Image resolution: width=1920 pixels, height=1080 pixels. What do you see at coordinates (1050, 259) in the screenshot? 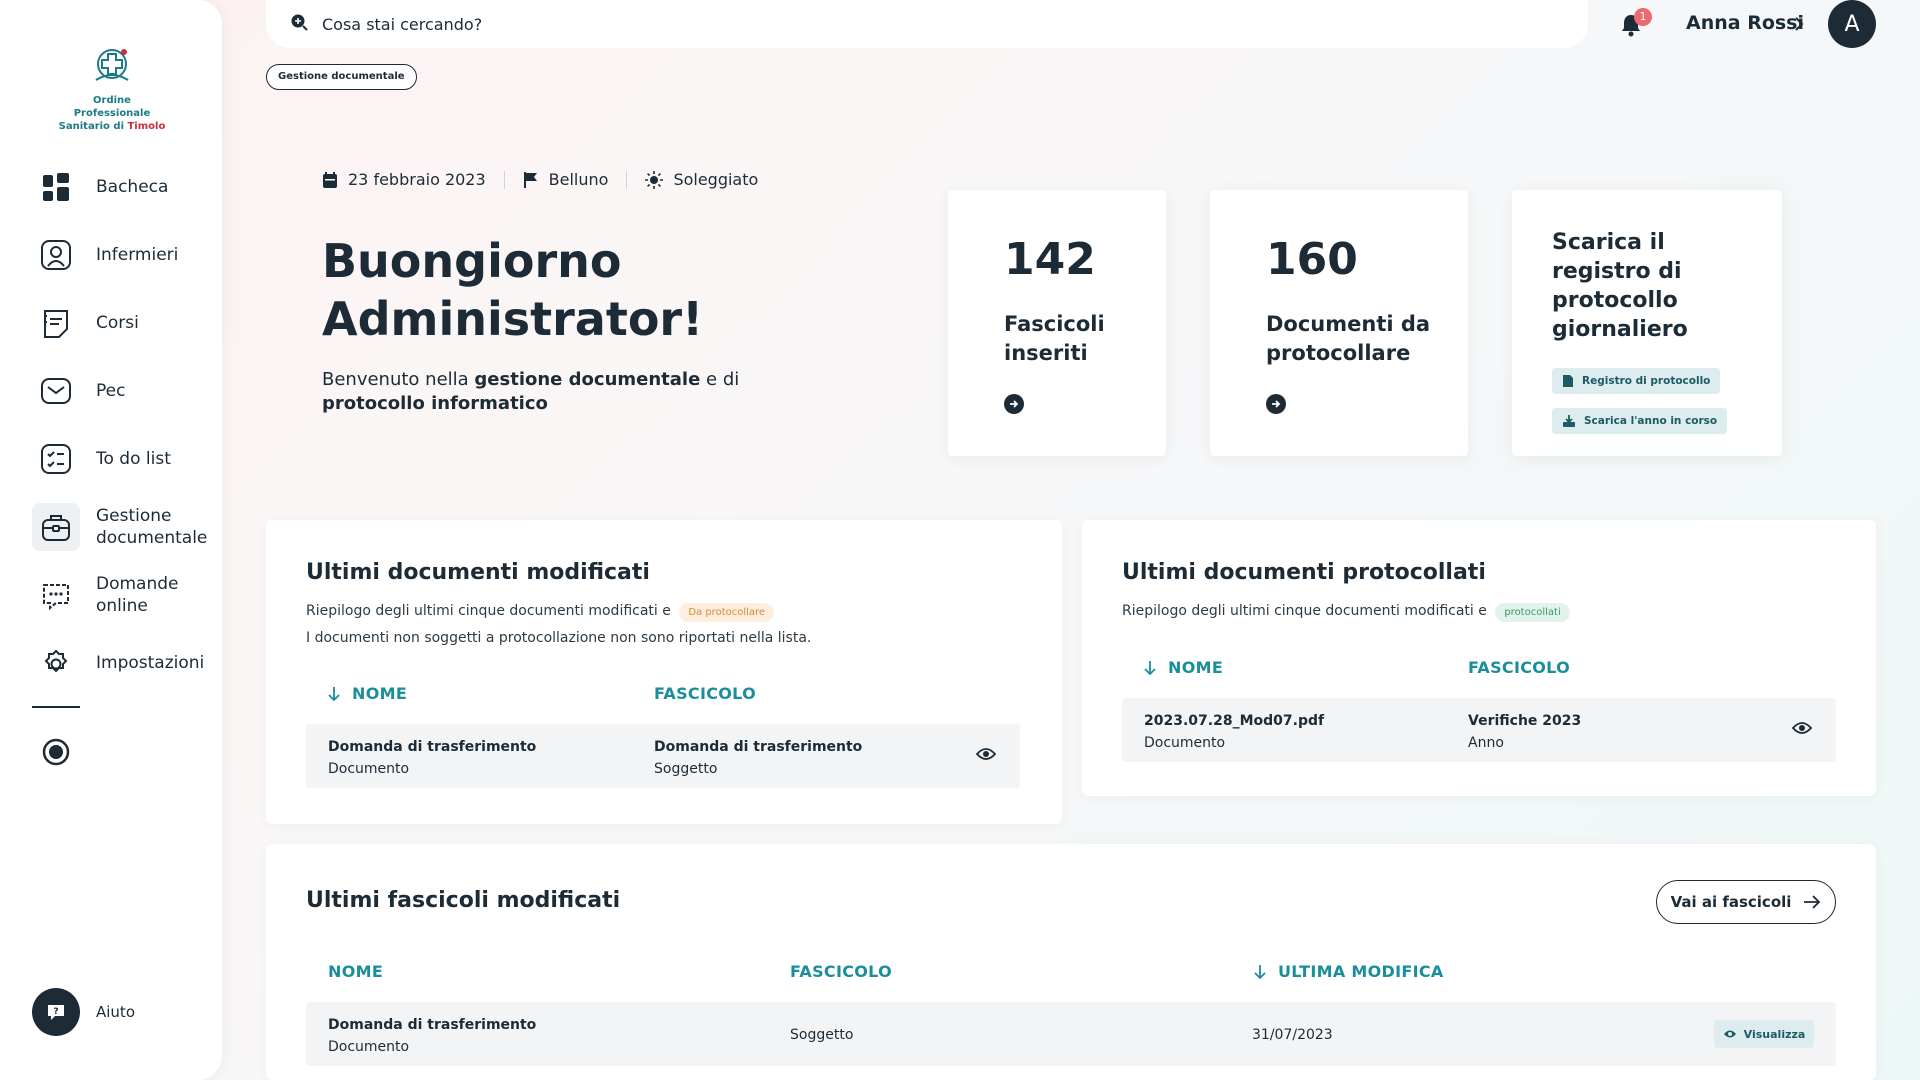
I see `stat-value: 142` at bounding box center [1050, 259].